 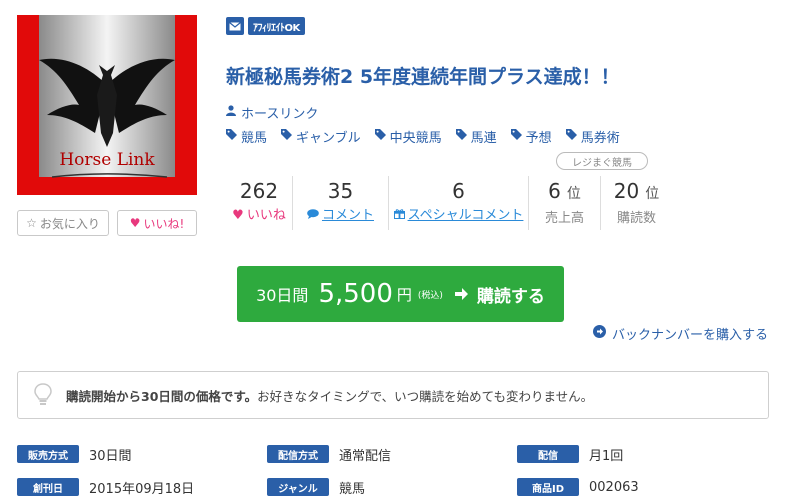 What do you see at coordinates (298, 454) in the screenshot?
I see `meta-label: 配信方式` at bounding box center [298, 454].